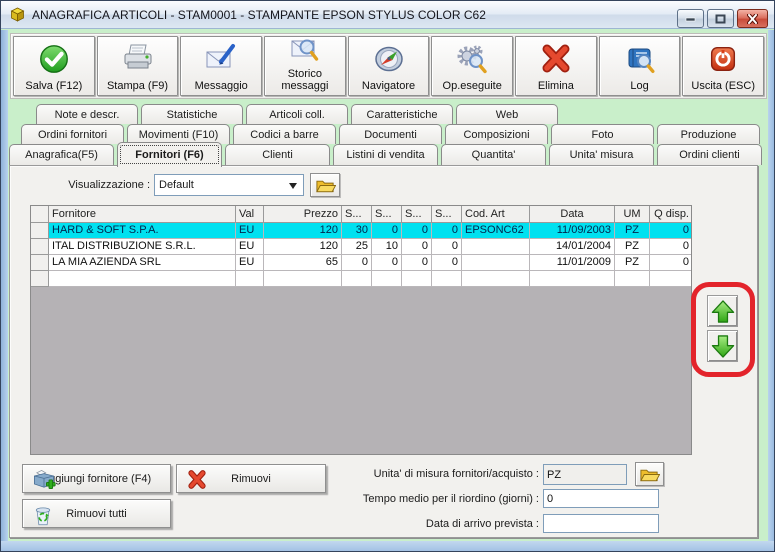 Image resolution: width=775 pixels, height=552 pixels. What do you see at coordinates (385, 154) in the screenshot?
I see `tab-listini-di-vendita: Listini di vendita` at bounding box center [385, 154].